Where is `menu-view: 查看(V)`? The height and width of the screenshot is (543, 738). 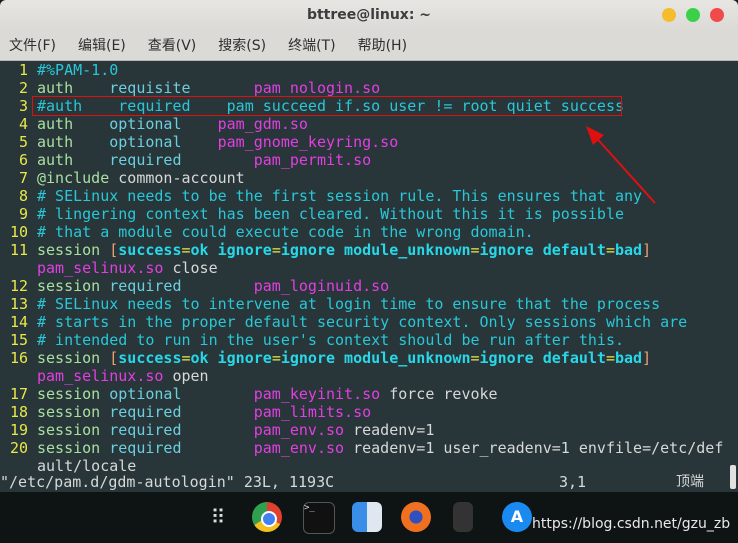
menu-view: 查看(V) is located at coordinates (172, 45).